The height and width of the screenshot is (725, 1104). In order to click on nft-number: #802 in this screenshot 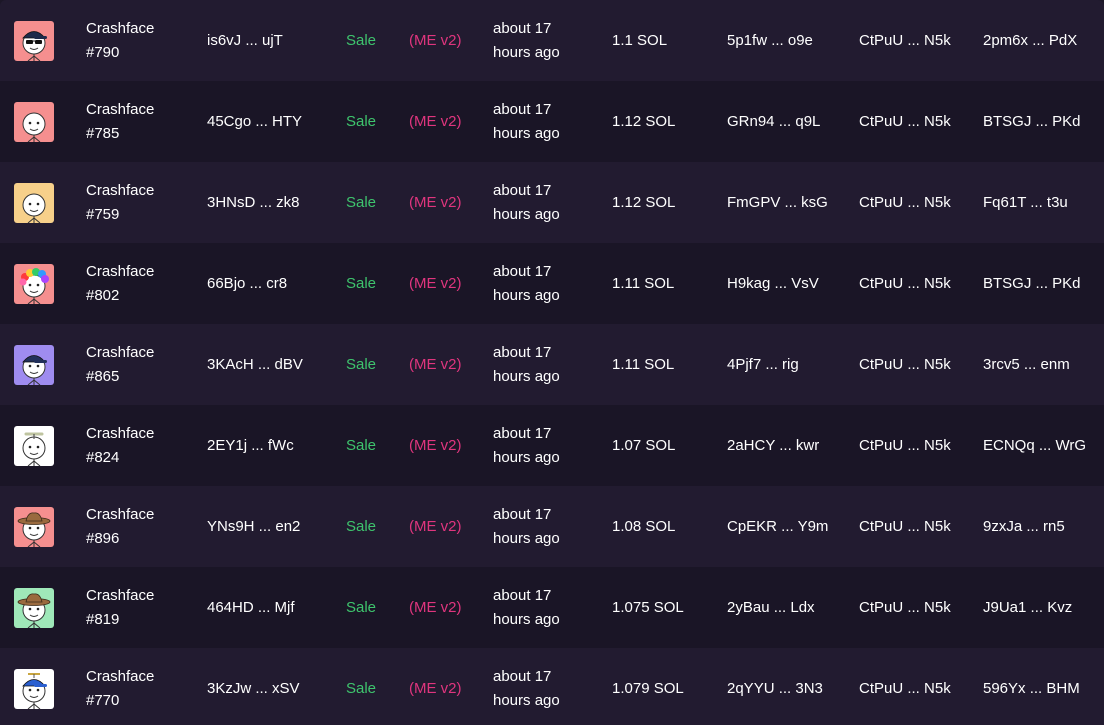, I will do `click(120, 296)`.